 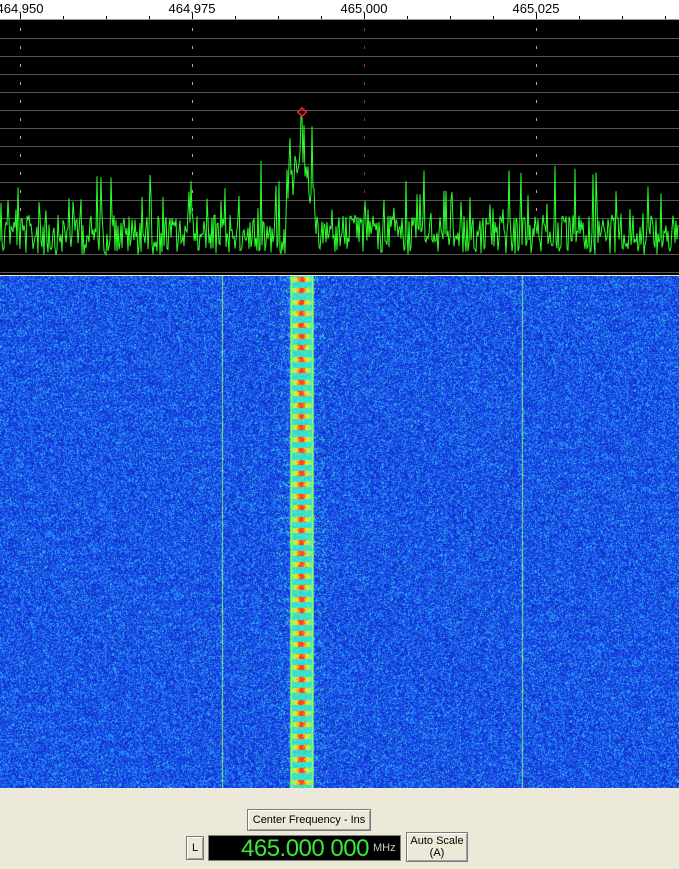 What do you see at coordinates (195, 848) in the screenshot?
I see `lock-button: L` at bounding box center [195, 848].